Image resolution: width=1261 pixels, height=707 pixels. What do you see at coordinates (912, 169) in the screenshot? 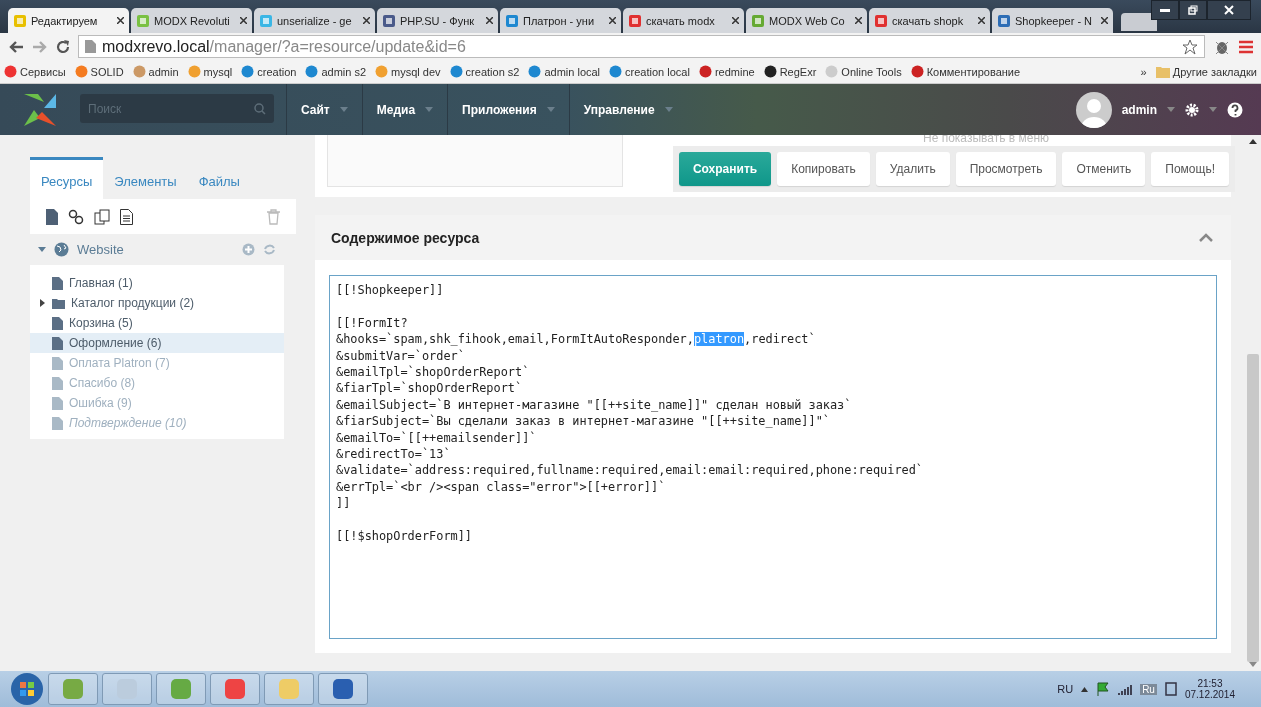
I see `action-button: Удалить` at bounding box center [912, 169].